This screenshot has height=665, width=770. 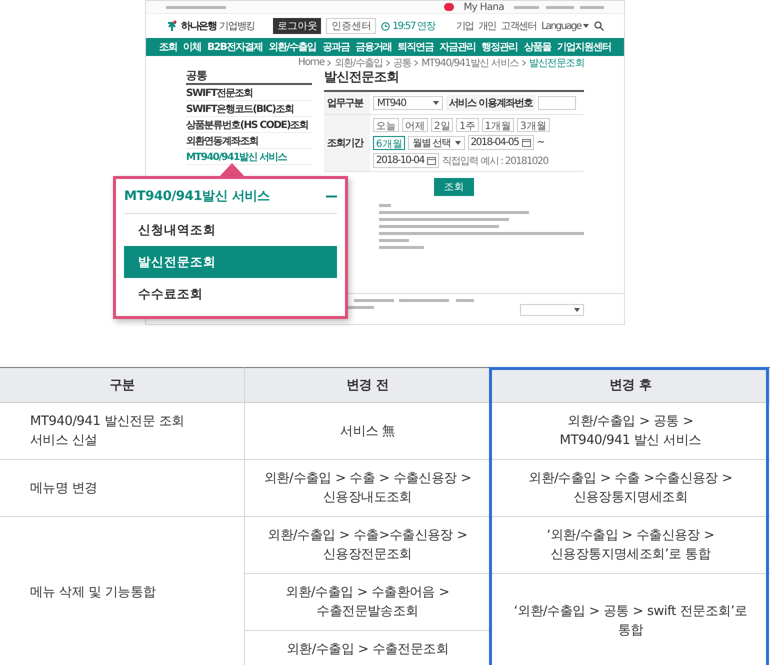 I want to click on type-select: MT940, so click(x=408, y=103).